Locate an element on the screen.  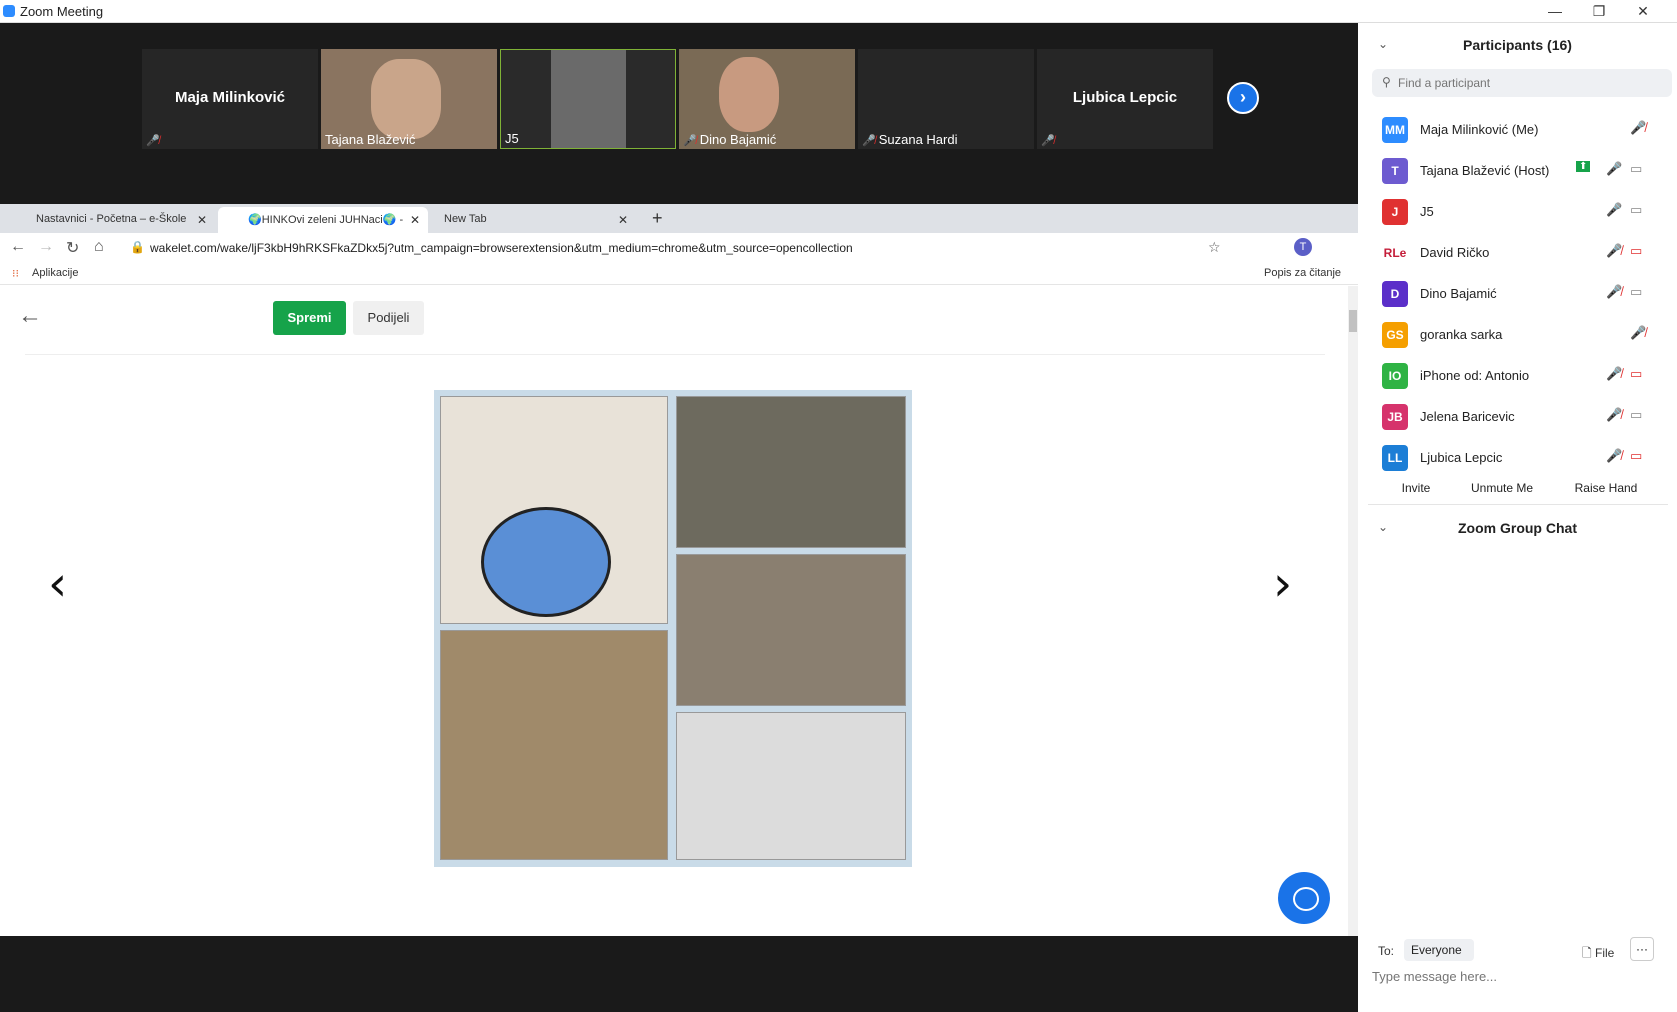
minimize-button: — is located at coordinates (1555, 11).